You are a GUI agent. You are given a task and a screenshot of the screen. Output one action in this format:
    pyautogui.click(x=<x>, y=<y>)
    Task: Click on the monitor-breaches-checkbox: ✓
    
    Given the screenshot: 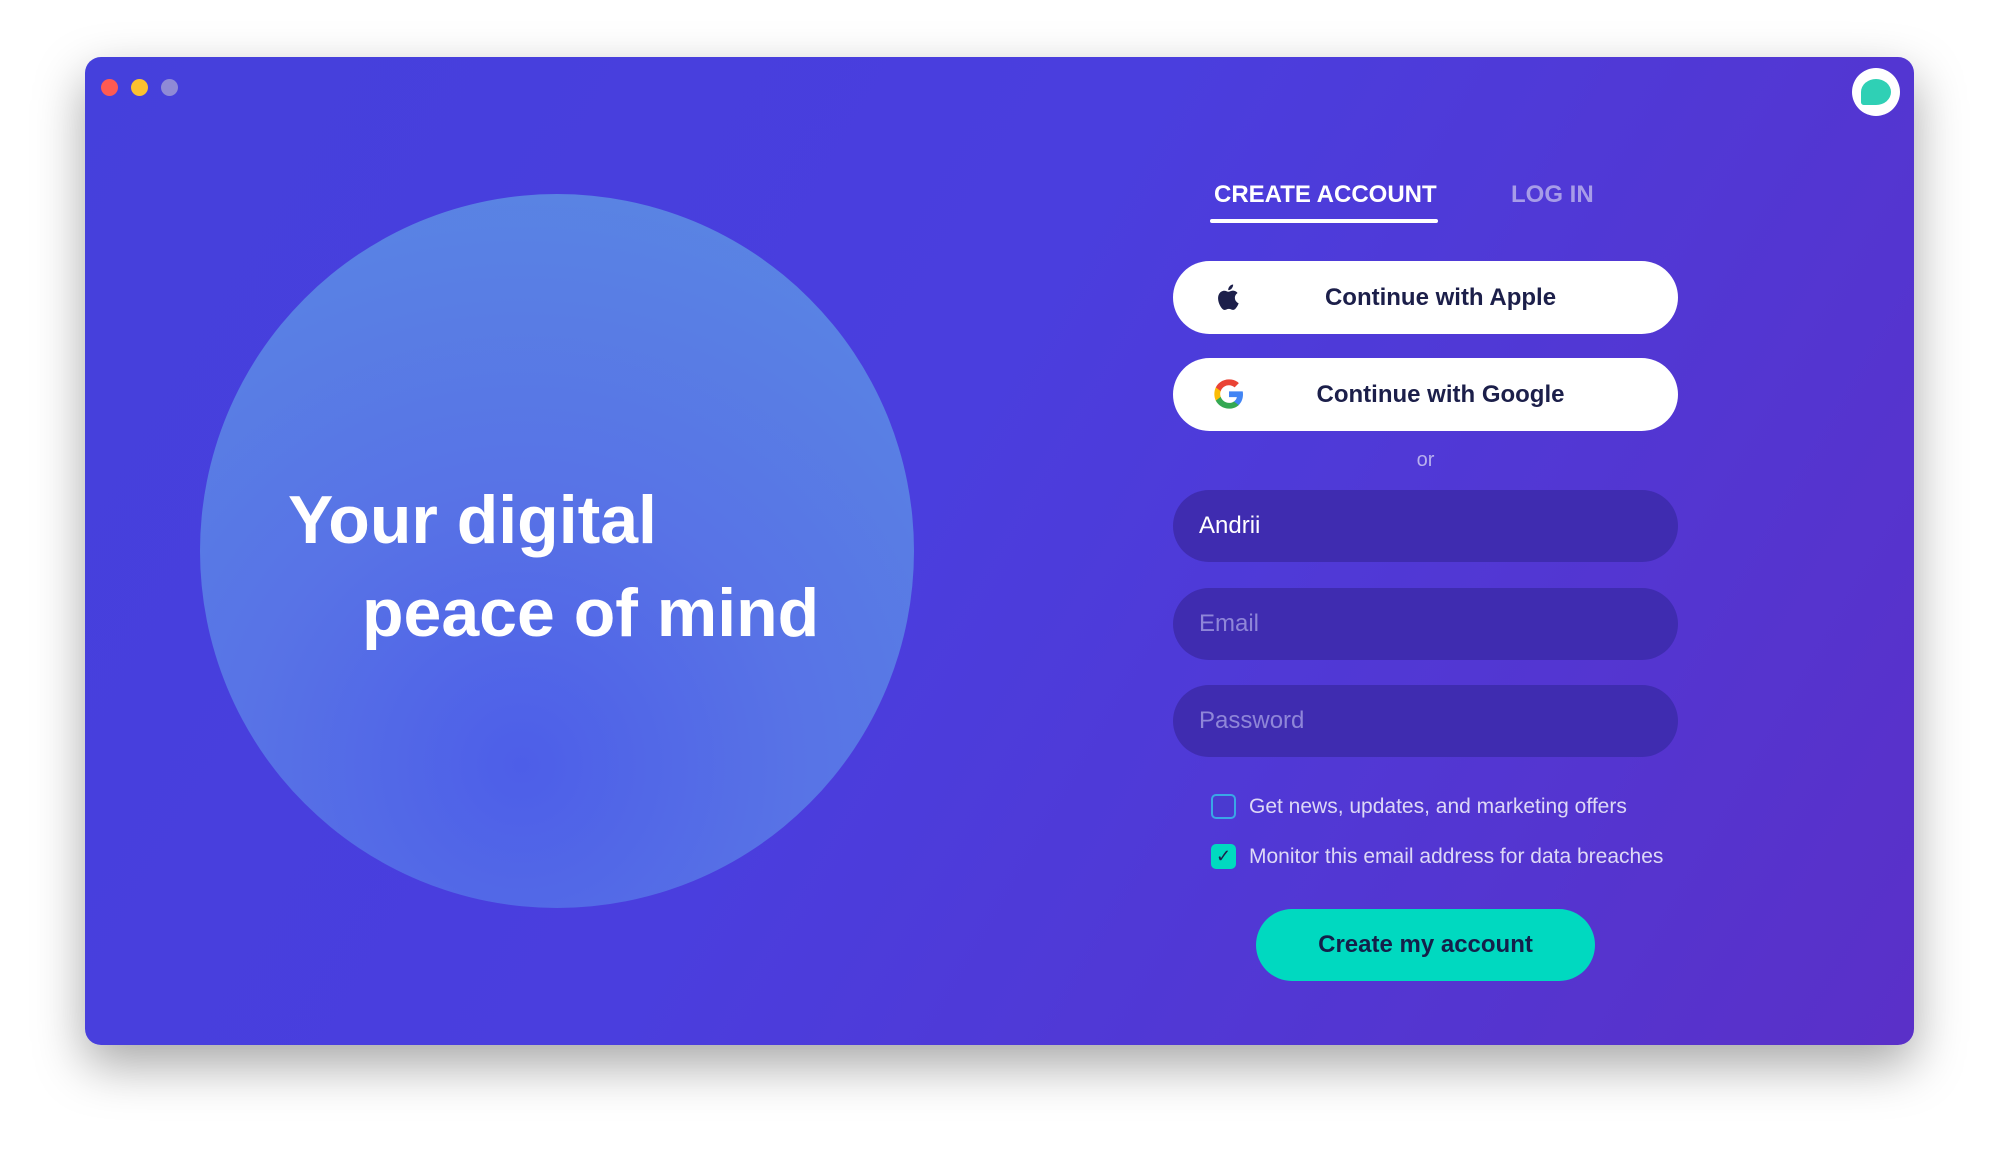 What is the action you would take?
    pyautogui.click(x=1223, y=856)
    